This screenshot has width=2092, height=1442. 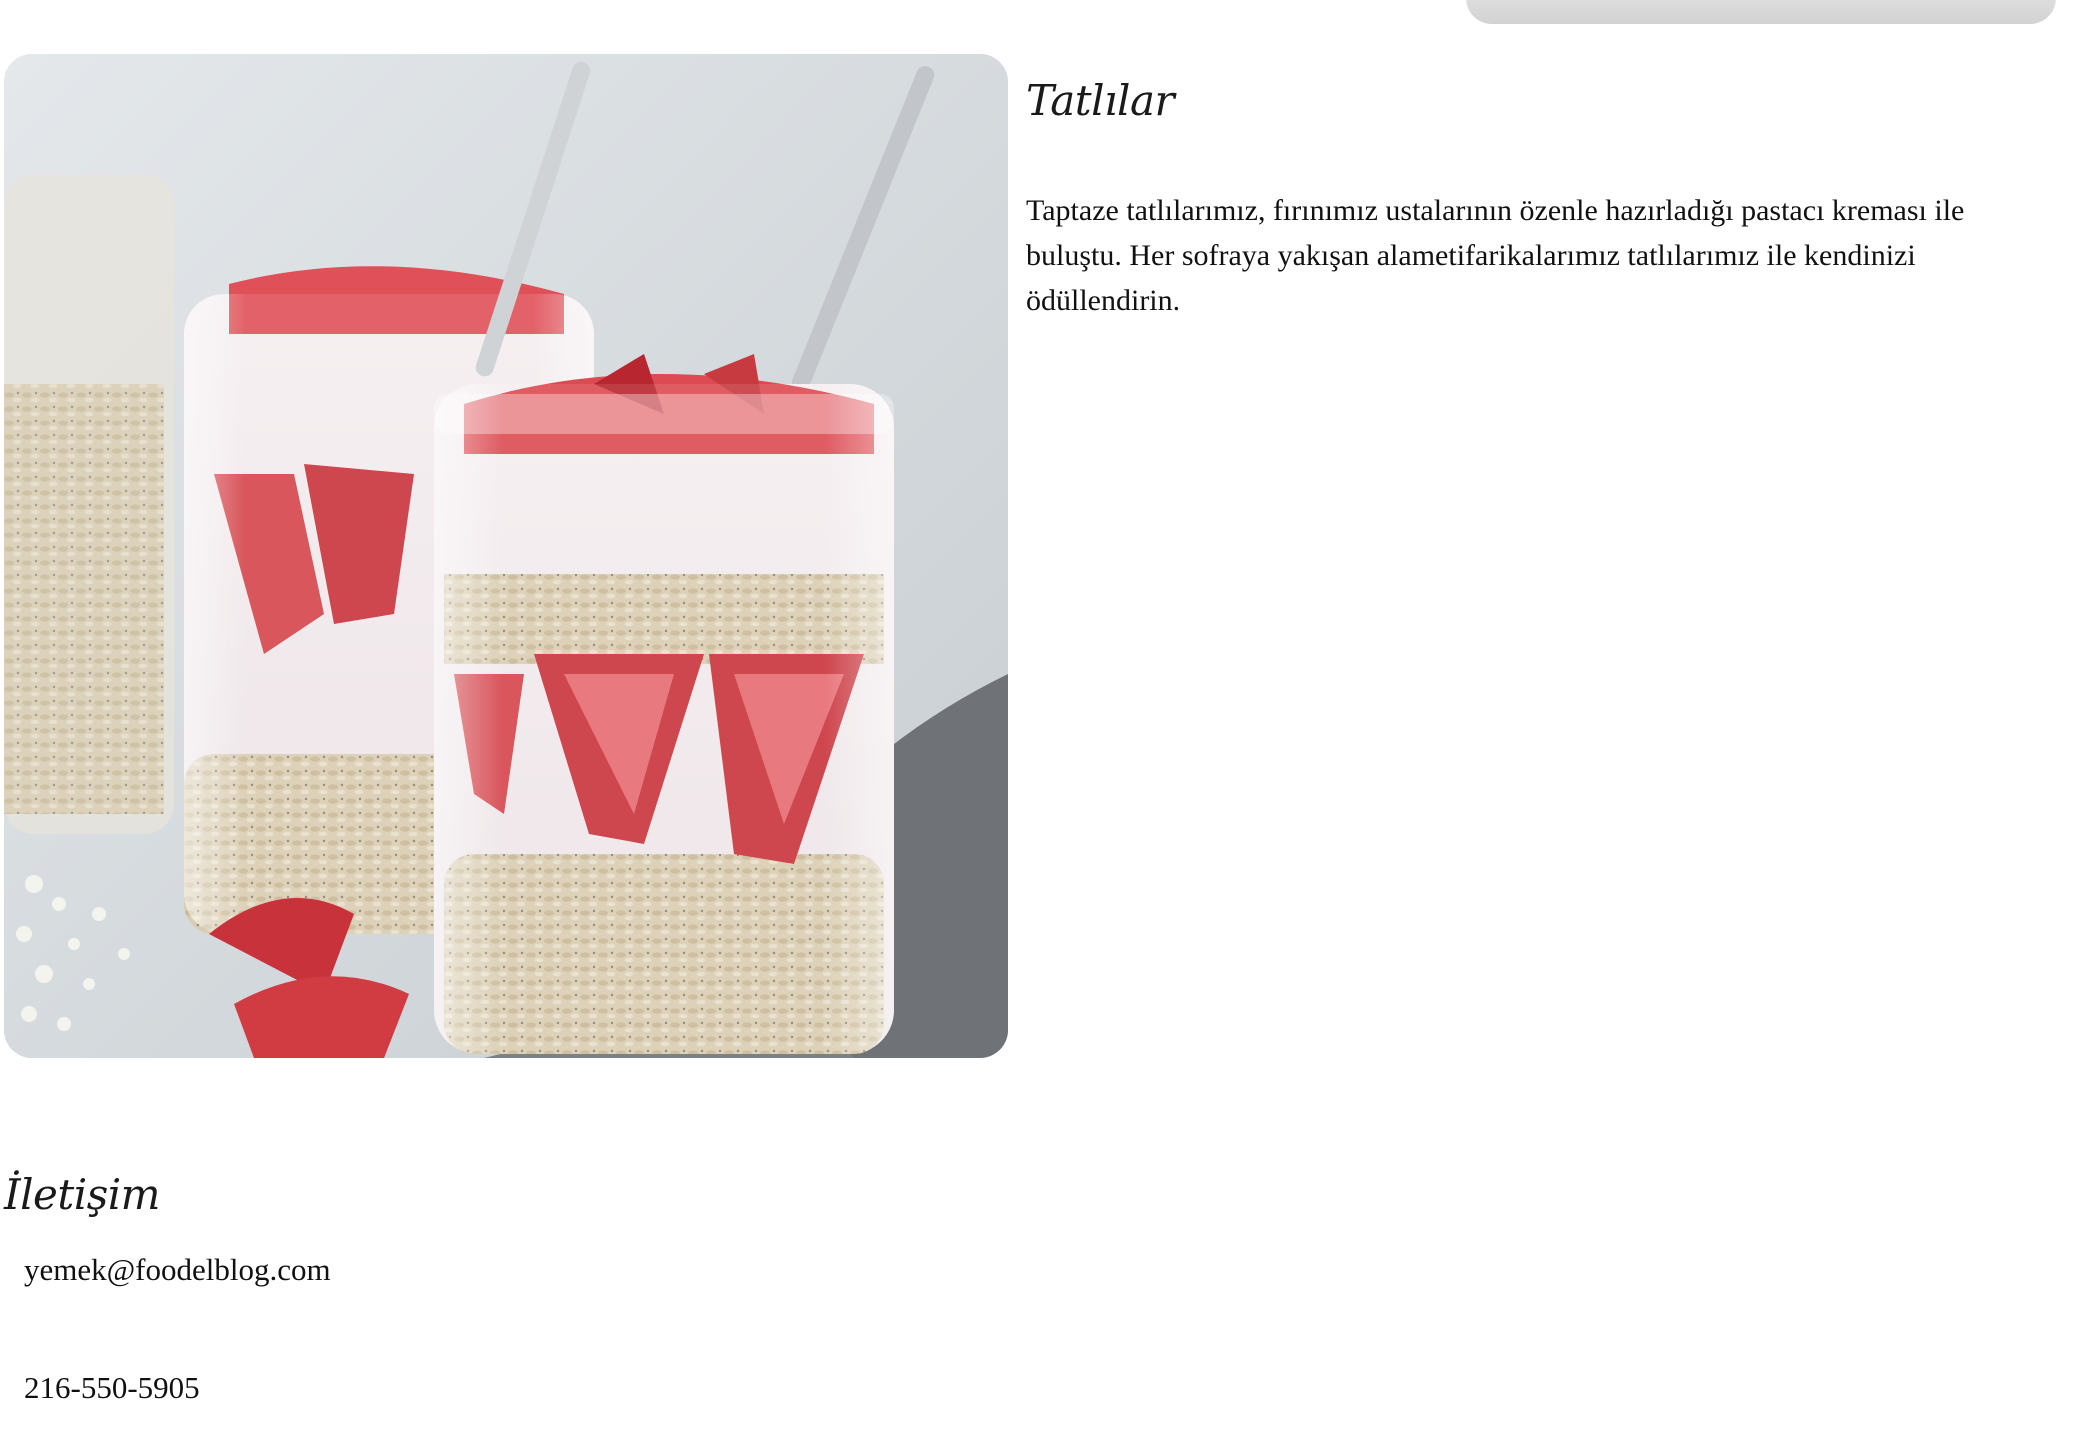 I want to click on dessert-section-title: Tatlılar, so click(x=1100, y=100).